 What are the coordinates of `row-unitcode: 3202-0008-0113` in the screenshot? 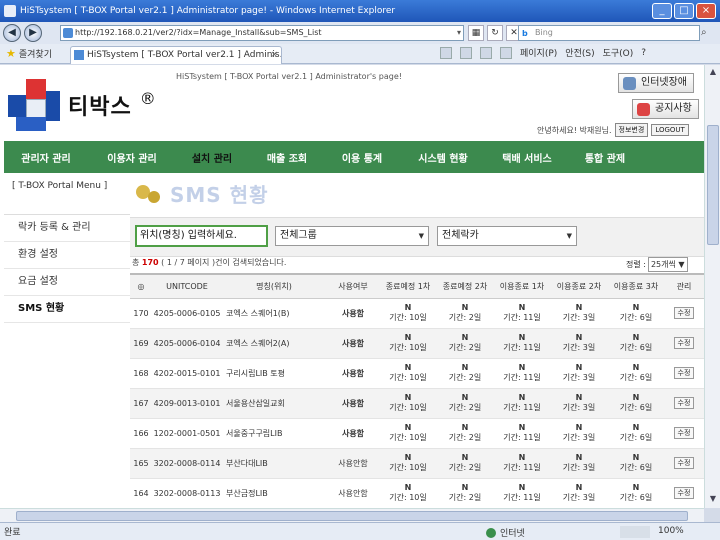 It's located at (187, 493).